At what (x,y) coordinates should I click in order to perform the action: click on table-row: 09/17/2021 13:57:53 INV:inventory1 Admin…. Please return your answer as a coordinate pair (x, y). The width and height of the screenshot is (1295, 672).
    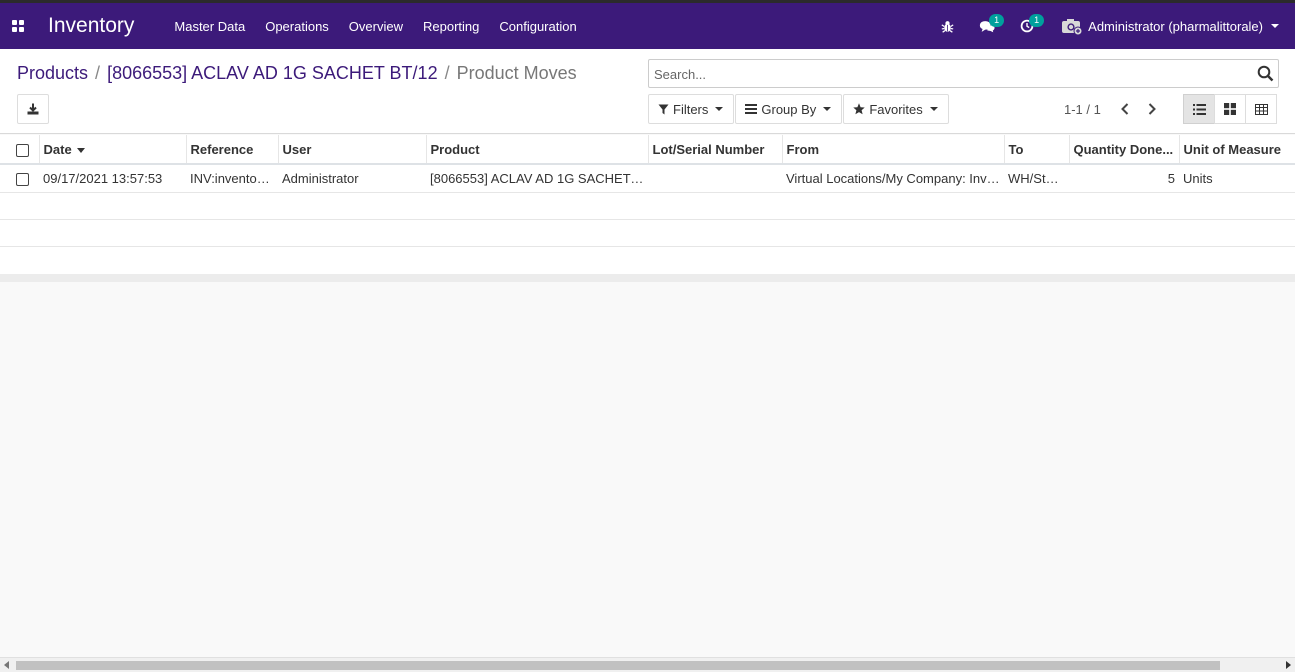
    Looking at the image, I should click on (647, 177).